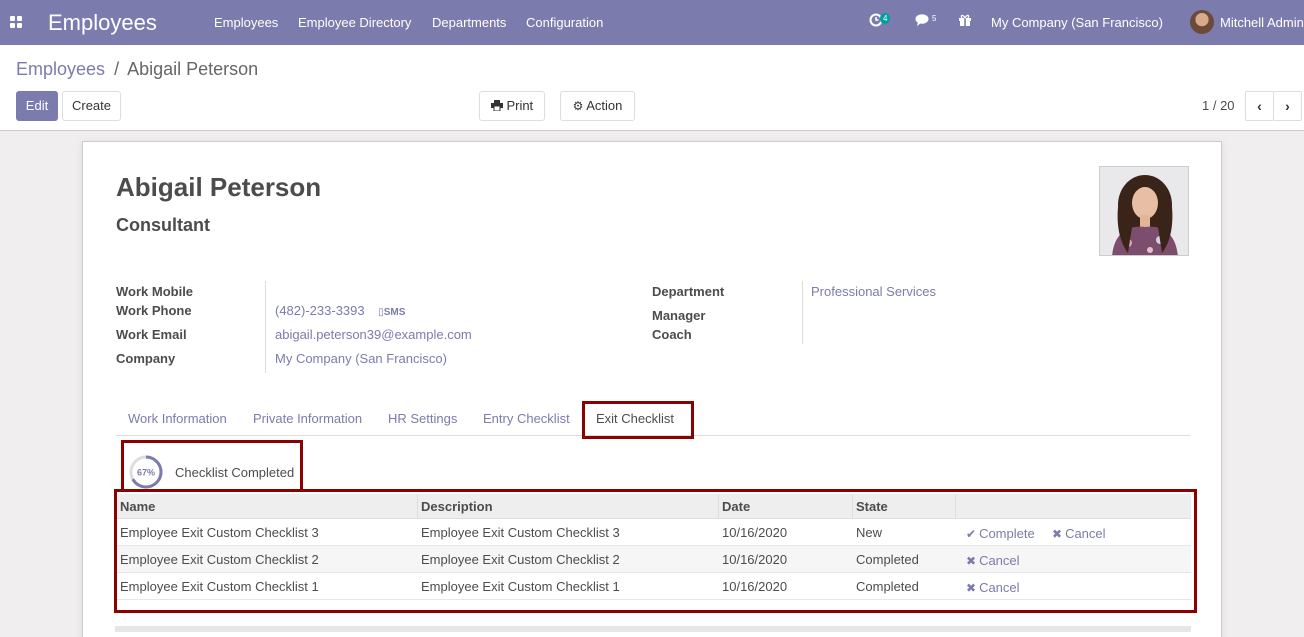  What do you see at coordinates (91, 106) in the screenshot?
I see `create-button: Create` at bounding box center [91, 106].